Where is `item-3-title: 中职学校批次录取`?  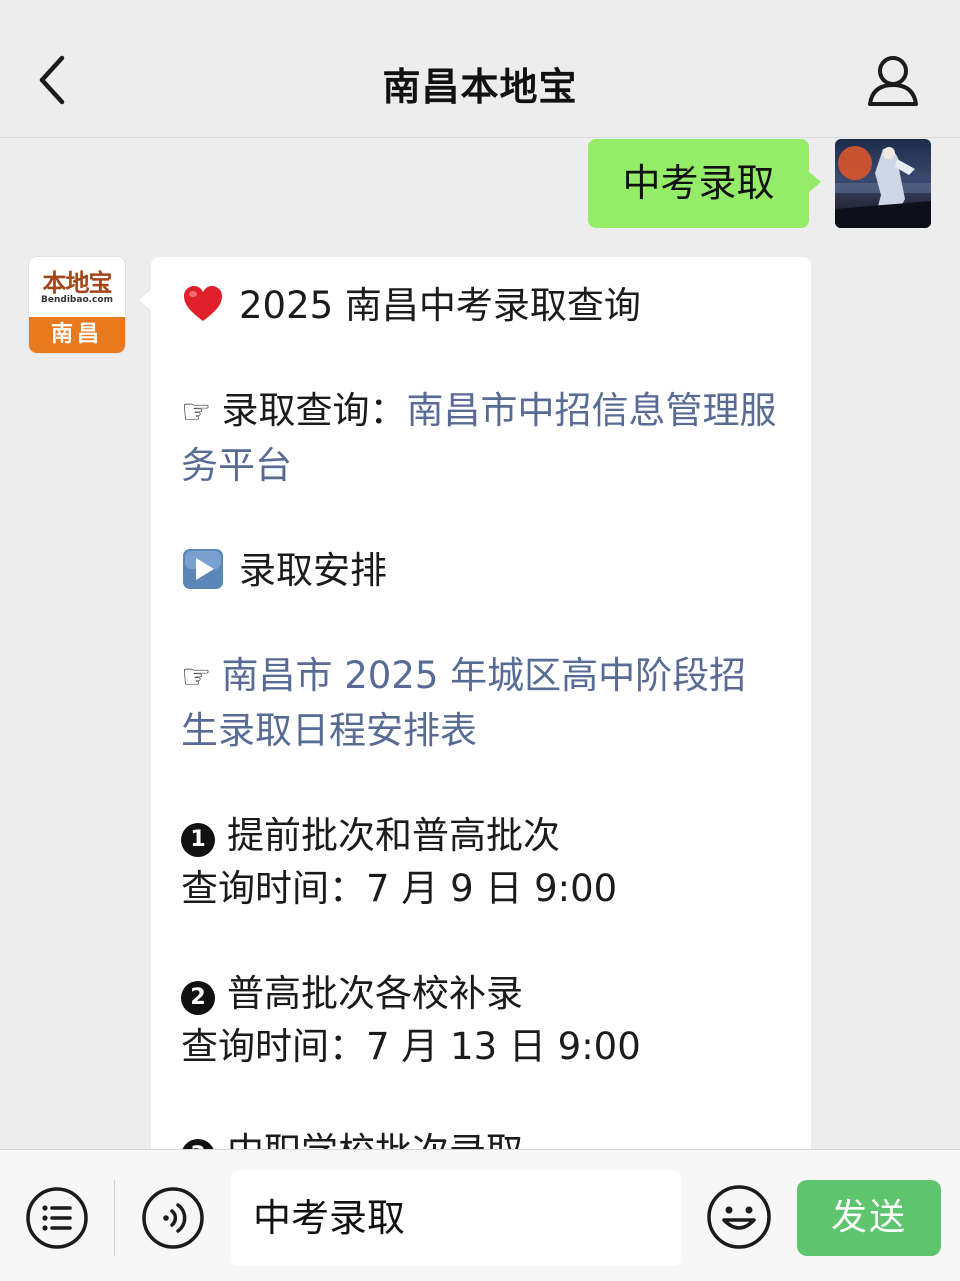
item-3-title: 中职学校批次录取 is located at coordinates (375, 1139).